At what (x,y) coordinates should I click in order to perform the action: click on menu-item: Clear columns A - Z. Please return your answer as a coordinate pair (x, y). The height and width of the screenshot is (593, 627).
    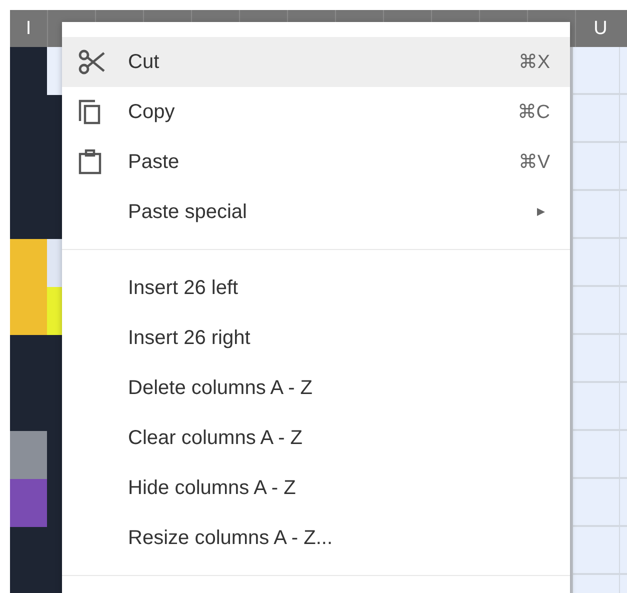
    Looking at the image, I should click on (316, 438).